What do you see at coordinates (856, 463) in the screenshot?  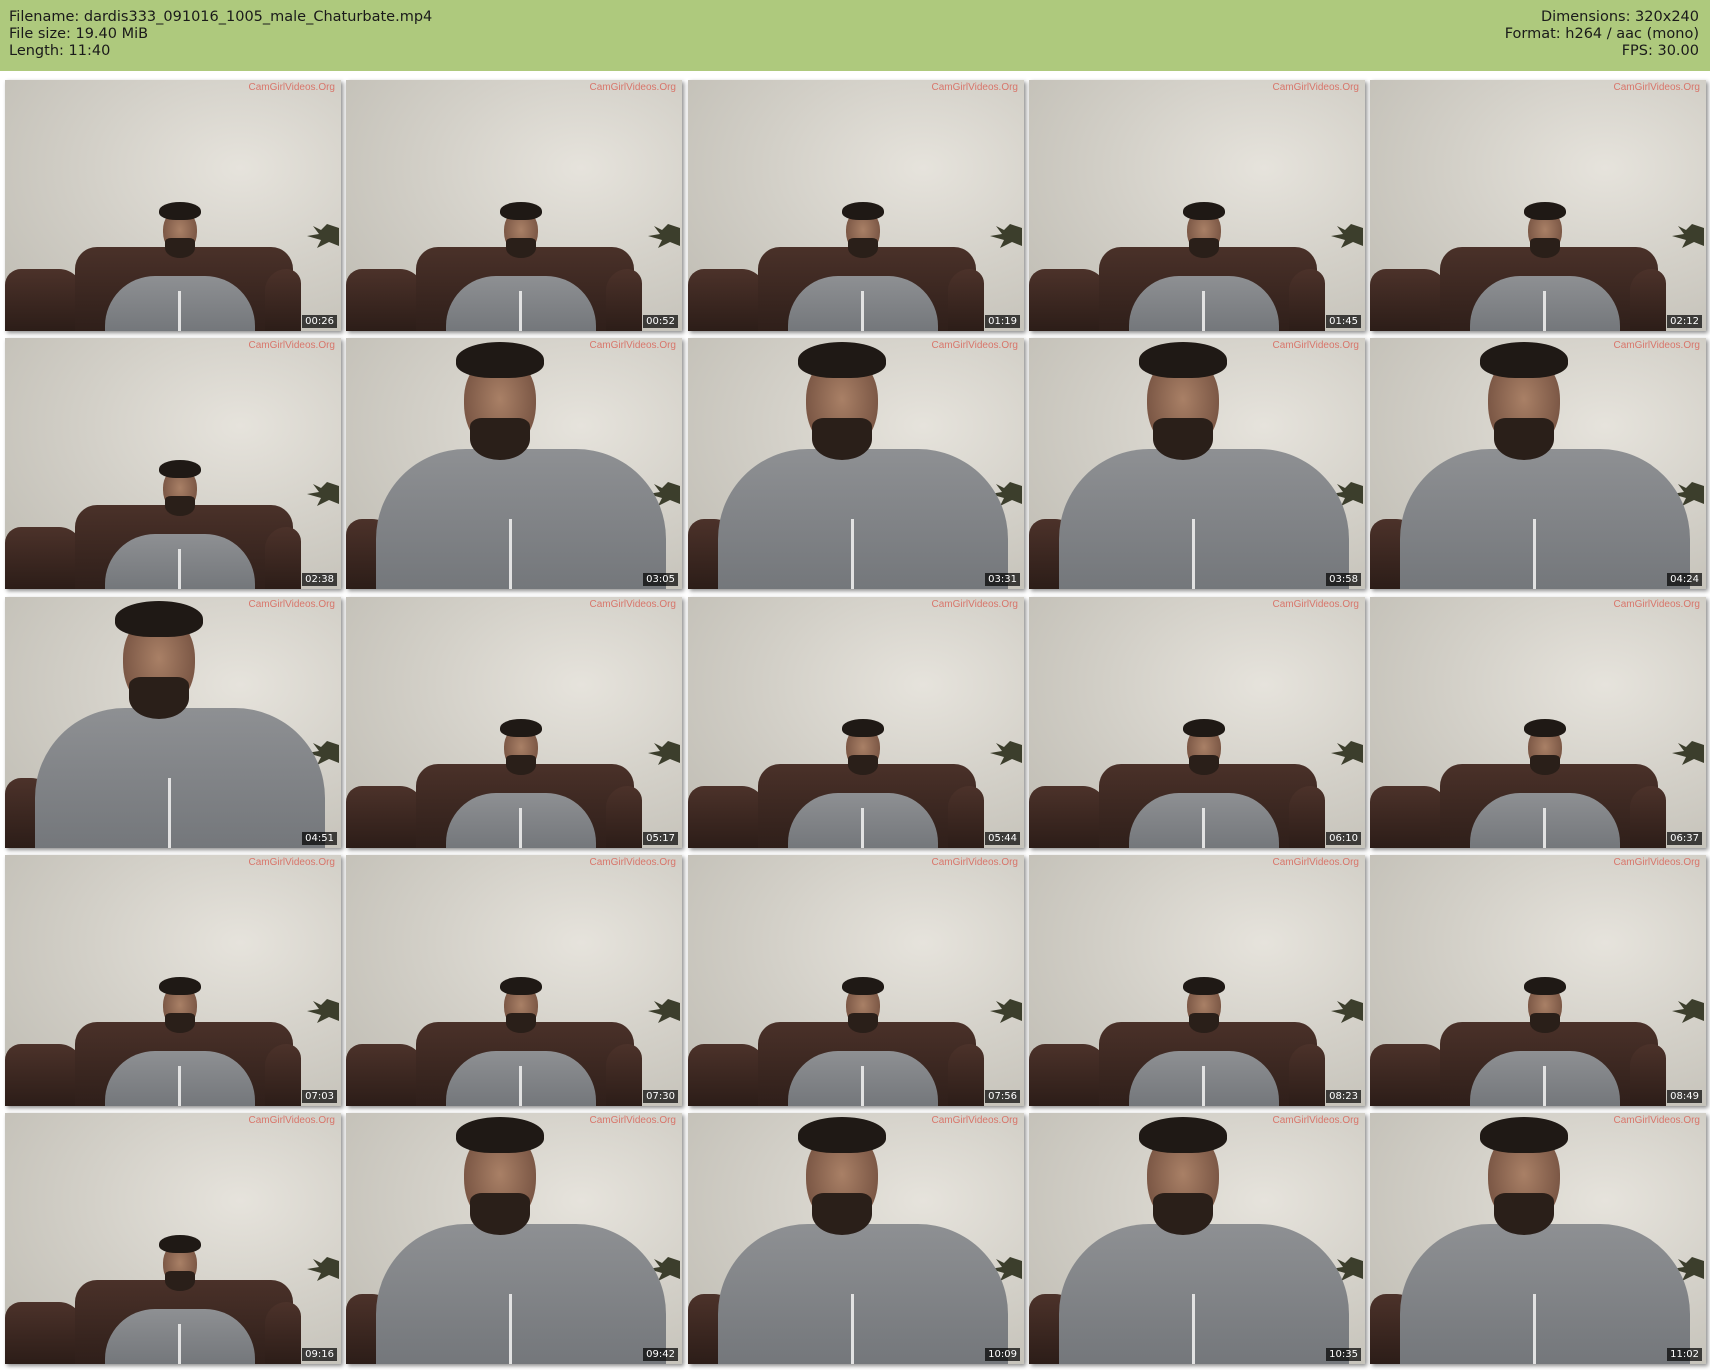 I see `video-thumbnail: CamGirlVideos.Org 03:31` at bounding box center [856, 463].